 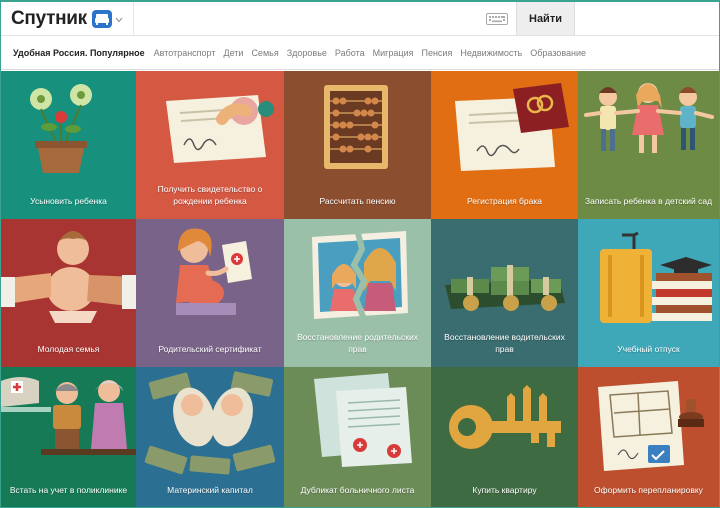 What do you see at coordinates (357, 490) in the screenshot?
I see `tile-label: Дубликат больничного листа` at bounding box center [357, 490].